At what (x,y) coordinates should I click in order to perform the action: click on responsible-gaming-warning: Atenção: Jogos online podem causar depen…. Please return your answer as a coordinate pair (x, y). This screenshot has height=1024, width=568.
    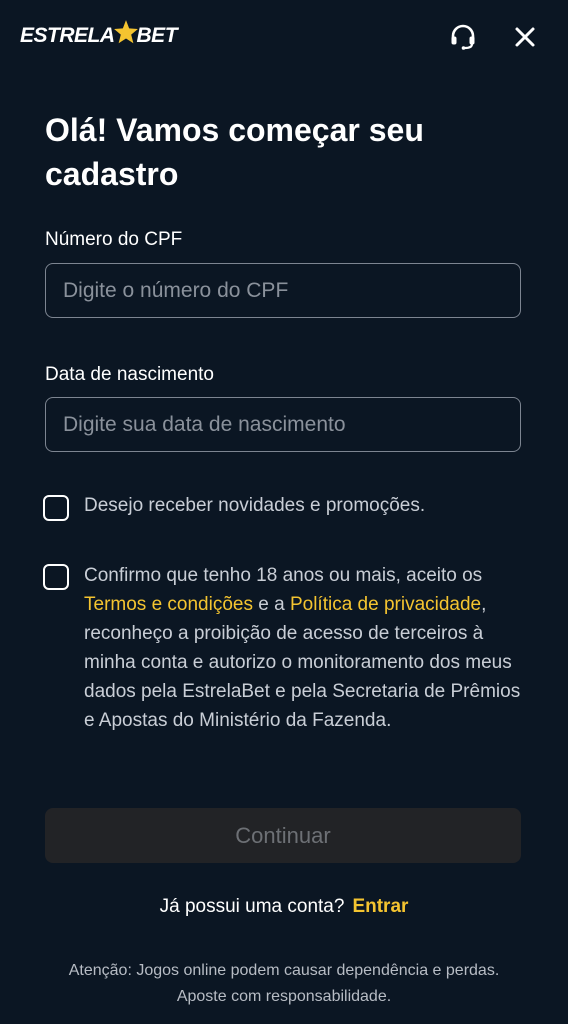
    Looking at the image, I should click on (284, 983).